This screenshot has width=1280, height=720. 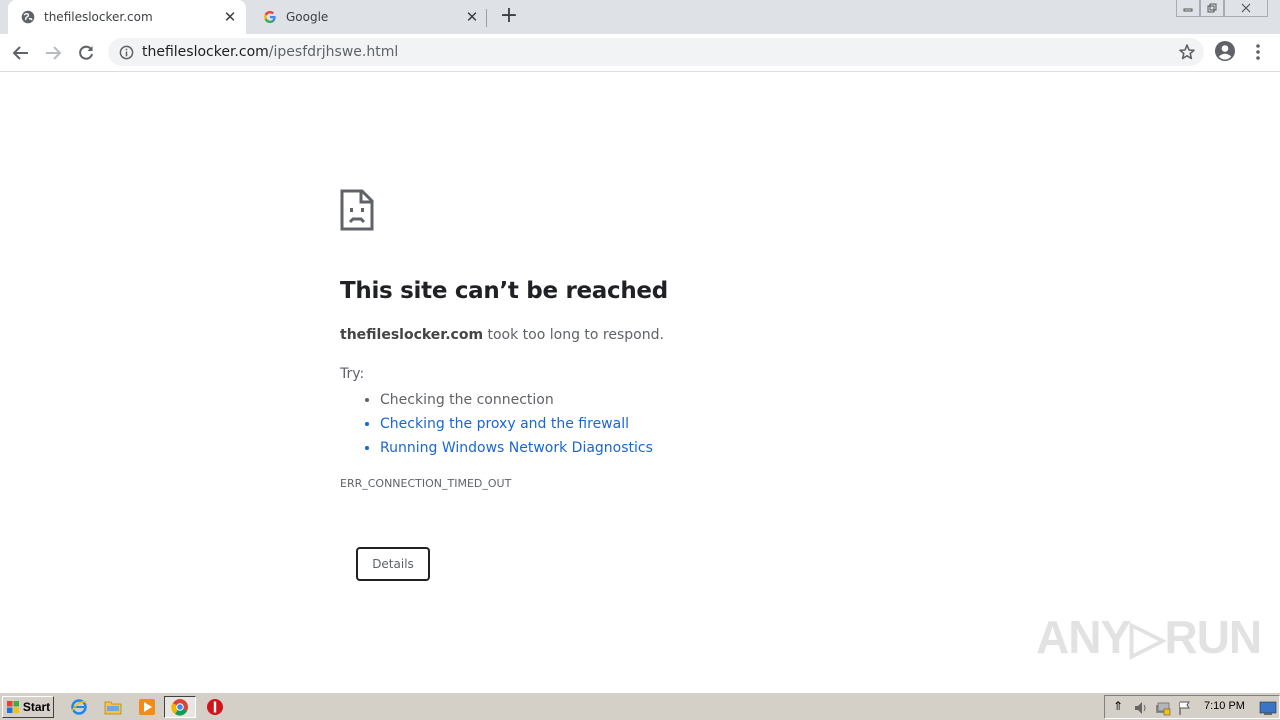 I want to click on url-text: thefileslocker.com/ipesfdrjhswe.html, so click(x=270, y=52).